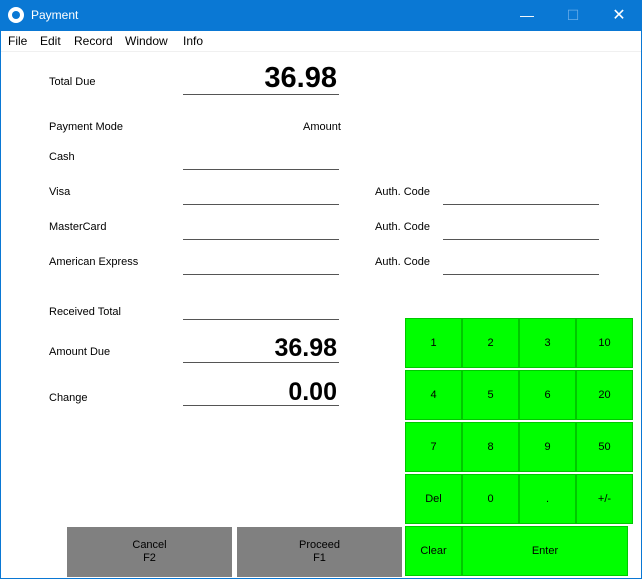 The height and width of the screenshot is (579, 642). What do you see at coordinates (149, 545) in the screenshot?
I see `cancel-button-label: Cancel` at bounding box center [149, 545].